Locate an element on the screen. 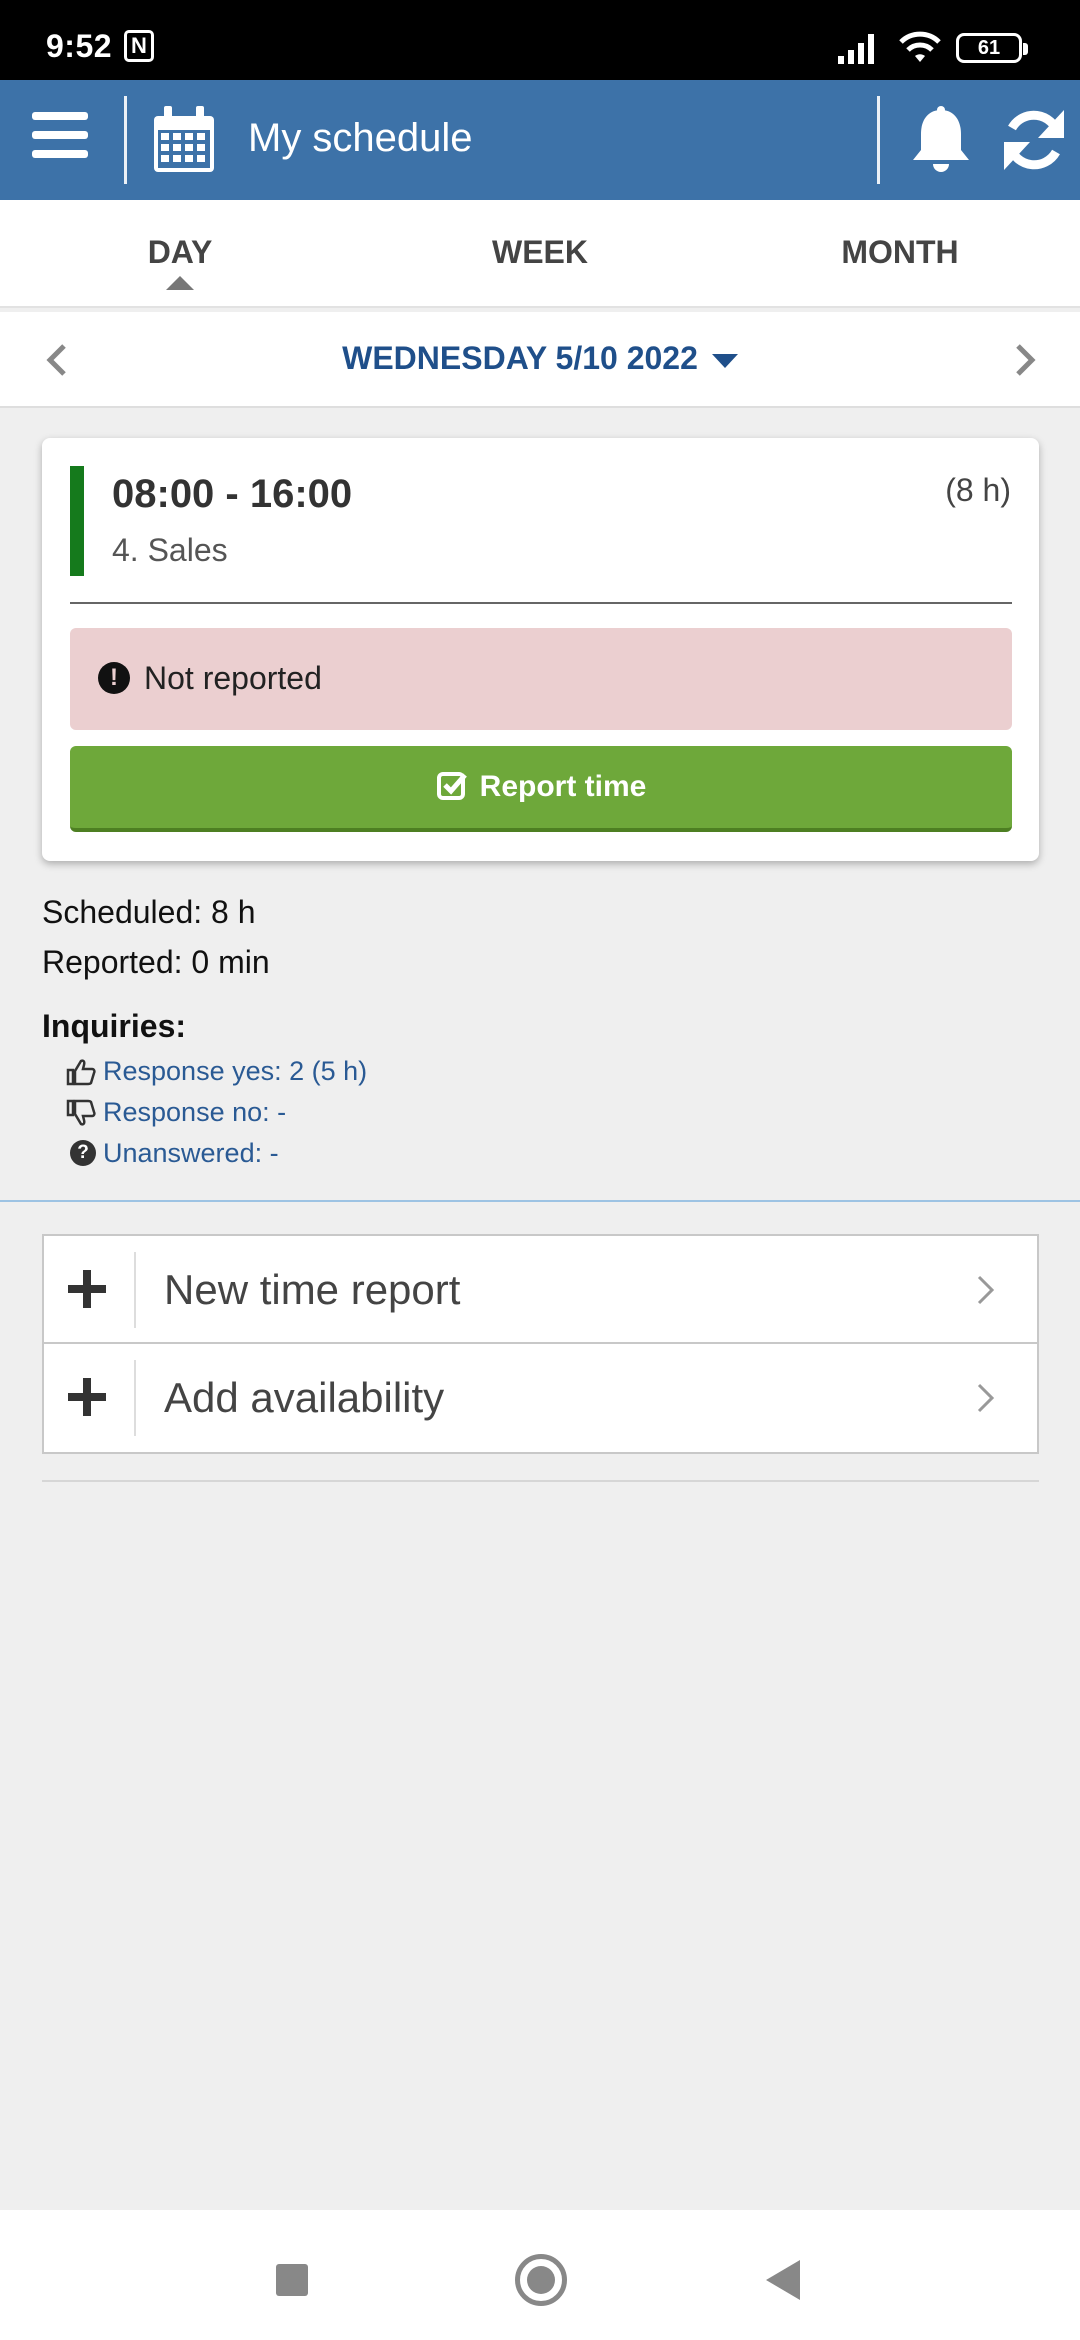 This screenshot has width=1080, height=2340. shift-department: 4. Sales is located at coordinates (170, 550).